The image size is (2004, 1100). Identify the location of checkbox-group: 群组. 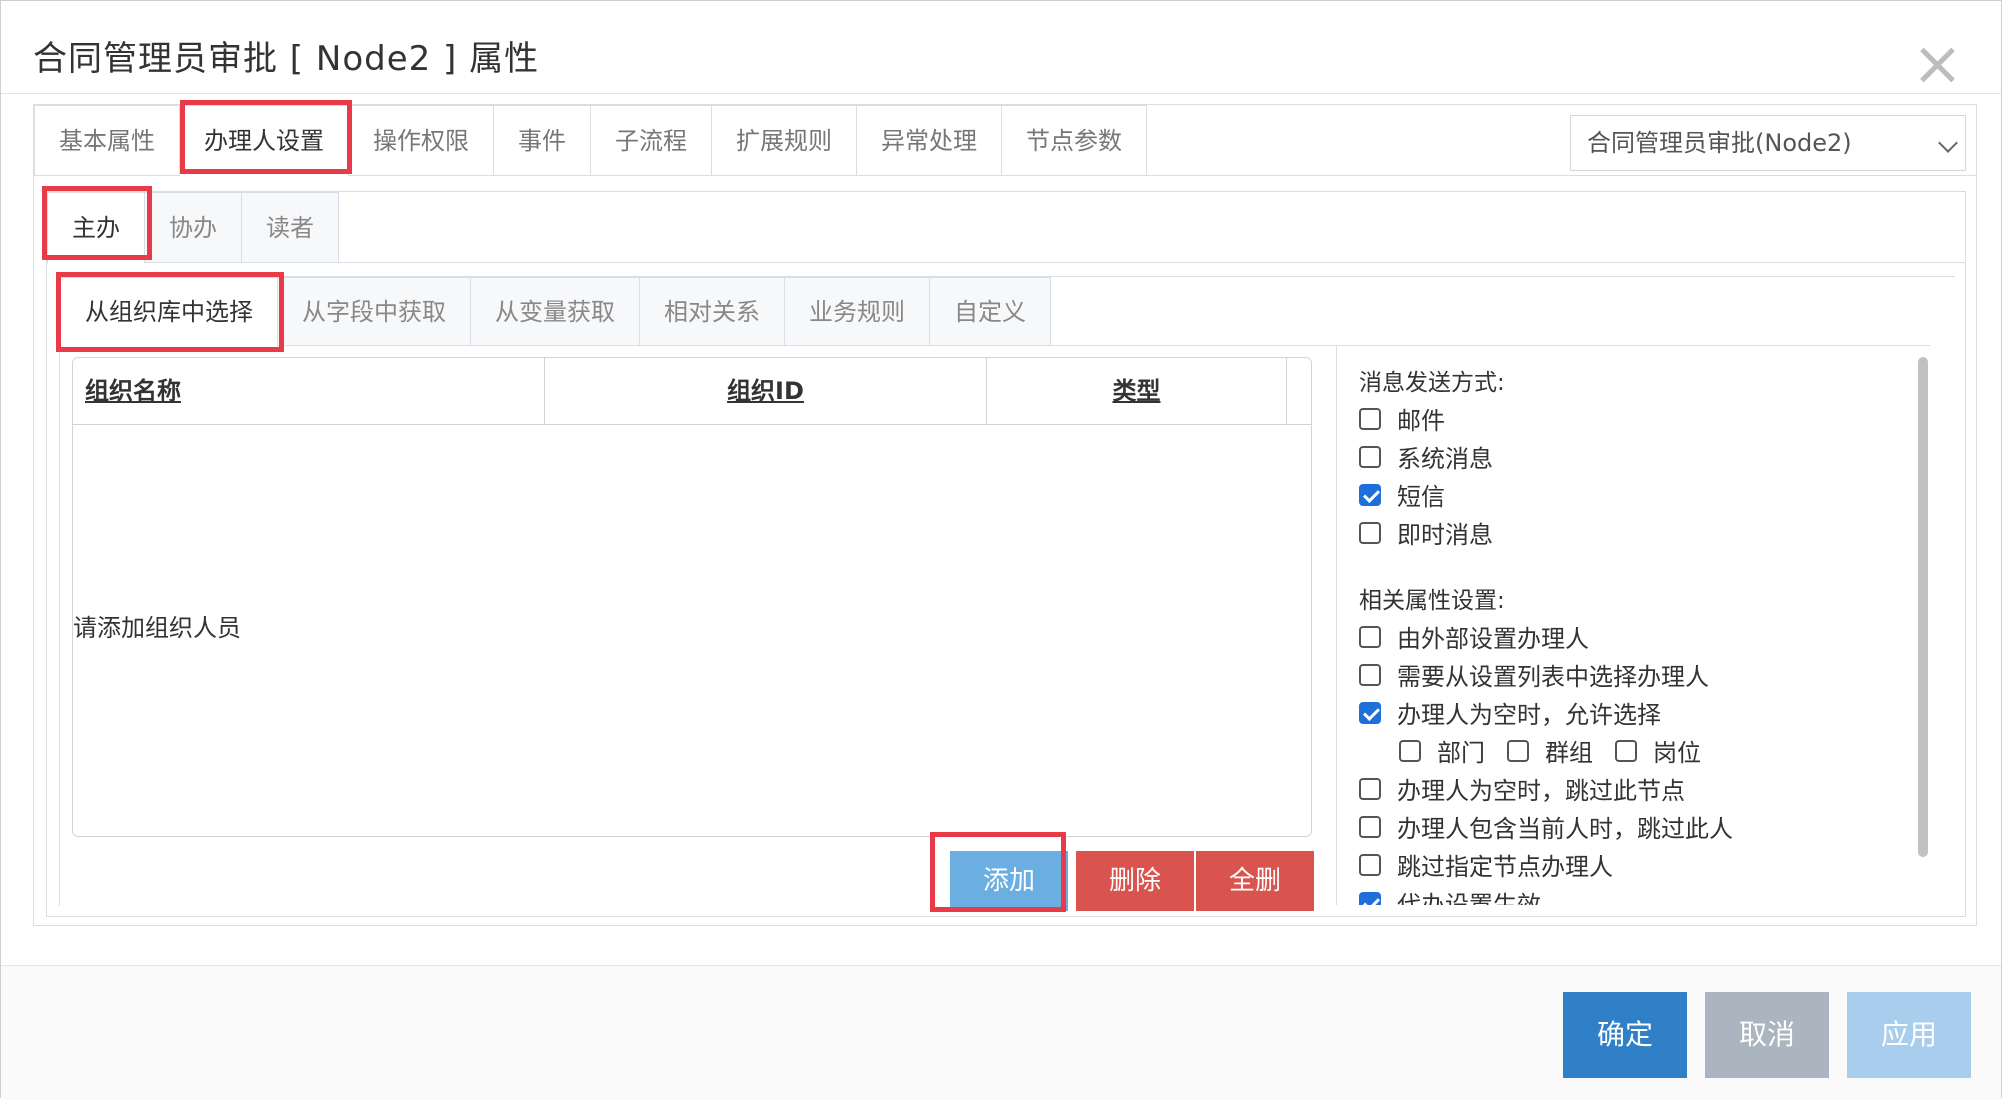
(1550, 750).